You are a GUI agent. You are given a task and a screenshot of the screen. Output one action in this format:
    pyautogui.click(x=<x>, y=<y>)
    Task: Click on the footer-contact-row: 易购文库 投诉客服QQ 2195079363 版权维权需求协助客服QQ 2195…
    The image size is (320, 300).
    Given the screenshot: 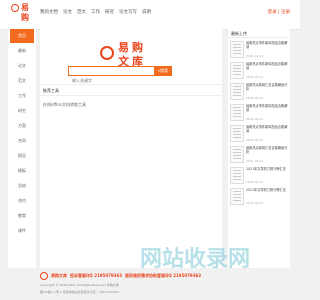 What is the action you would take?
    pyautogui.click(x=165, y=276)
    